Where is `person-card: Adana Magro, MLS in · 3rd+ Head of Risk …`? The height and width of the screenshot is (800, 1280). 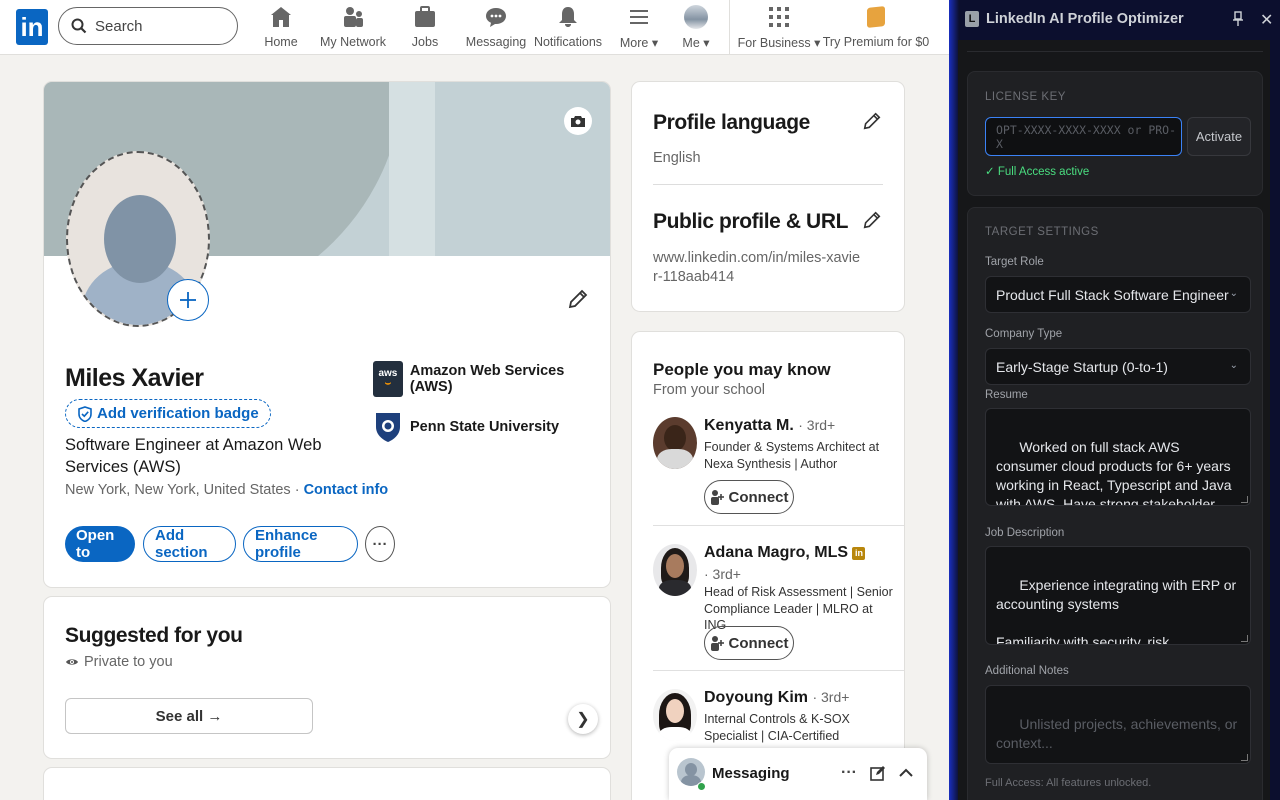
person-card: Adana Magro, MLS in · 3rd+ Head of Risk … is located at coordinates (778, 604).